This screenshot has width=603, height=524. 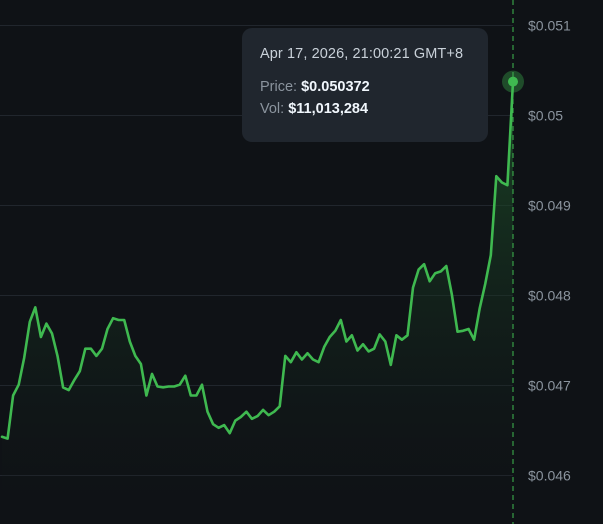 What do you see at coordinates (549, 386) in the screenshot?
I see `y-tick-label: $0.047` at bounding box center [549, 386].